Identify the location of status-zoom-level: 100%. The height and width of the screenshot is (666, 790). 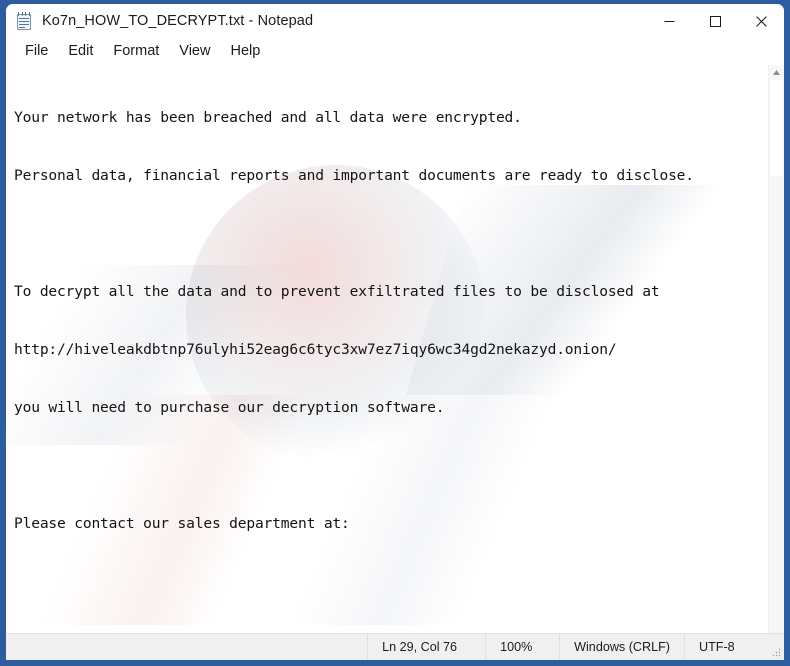
(522, 647).